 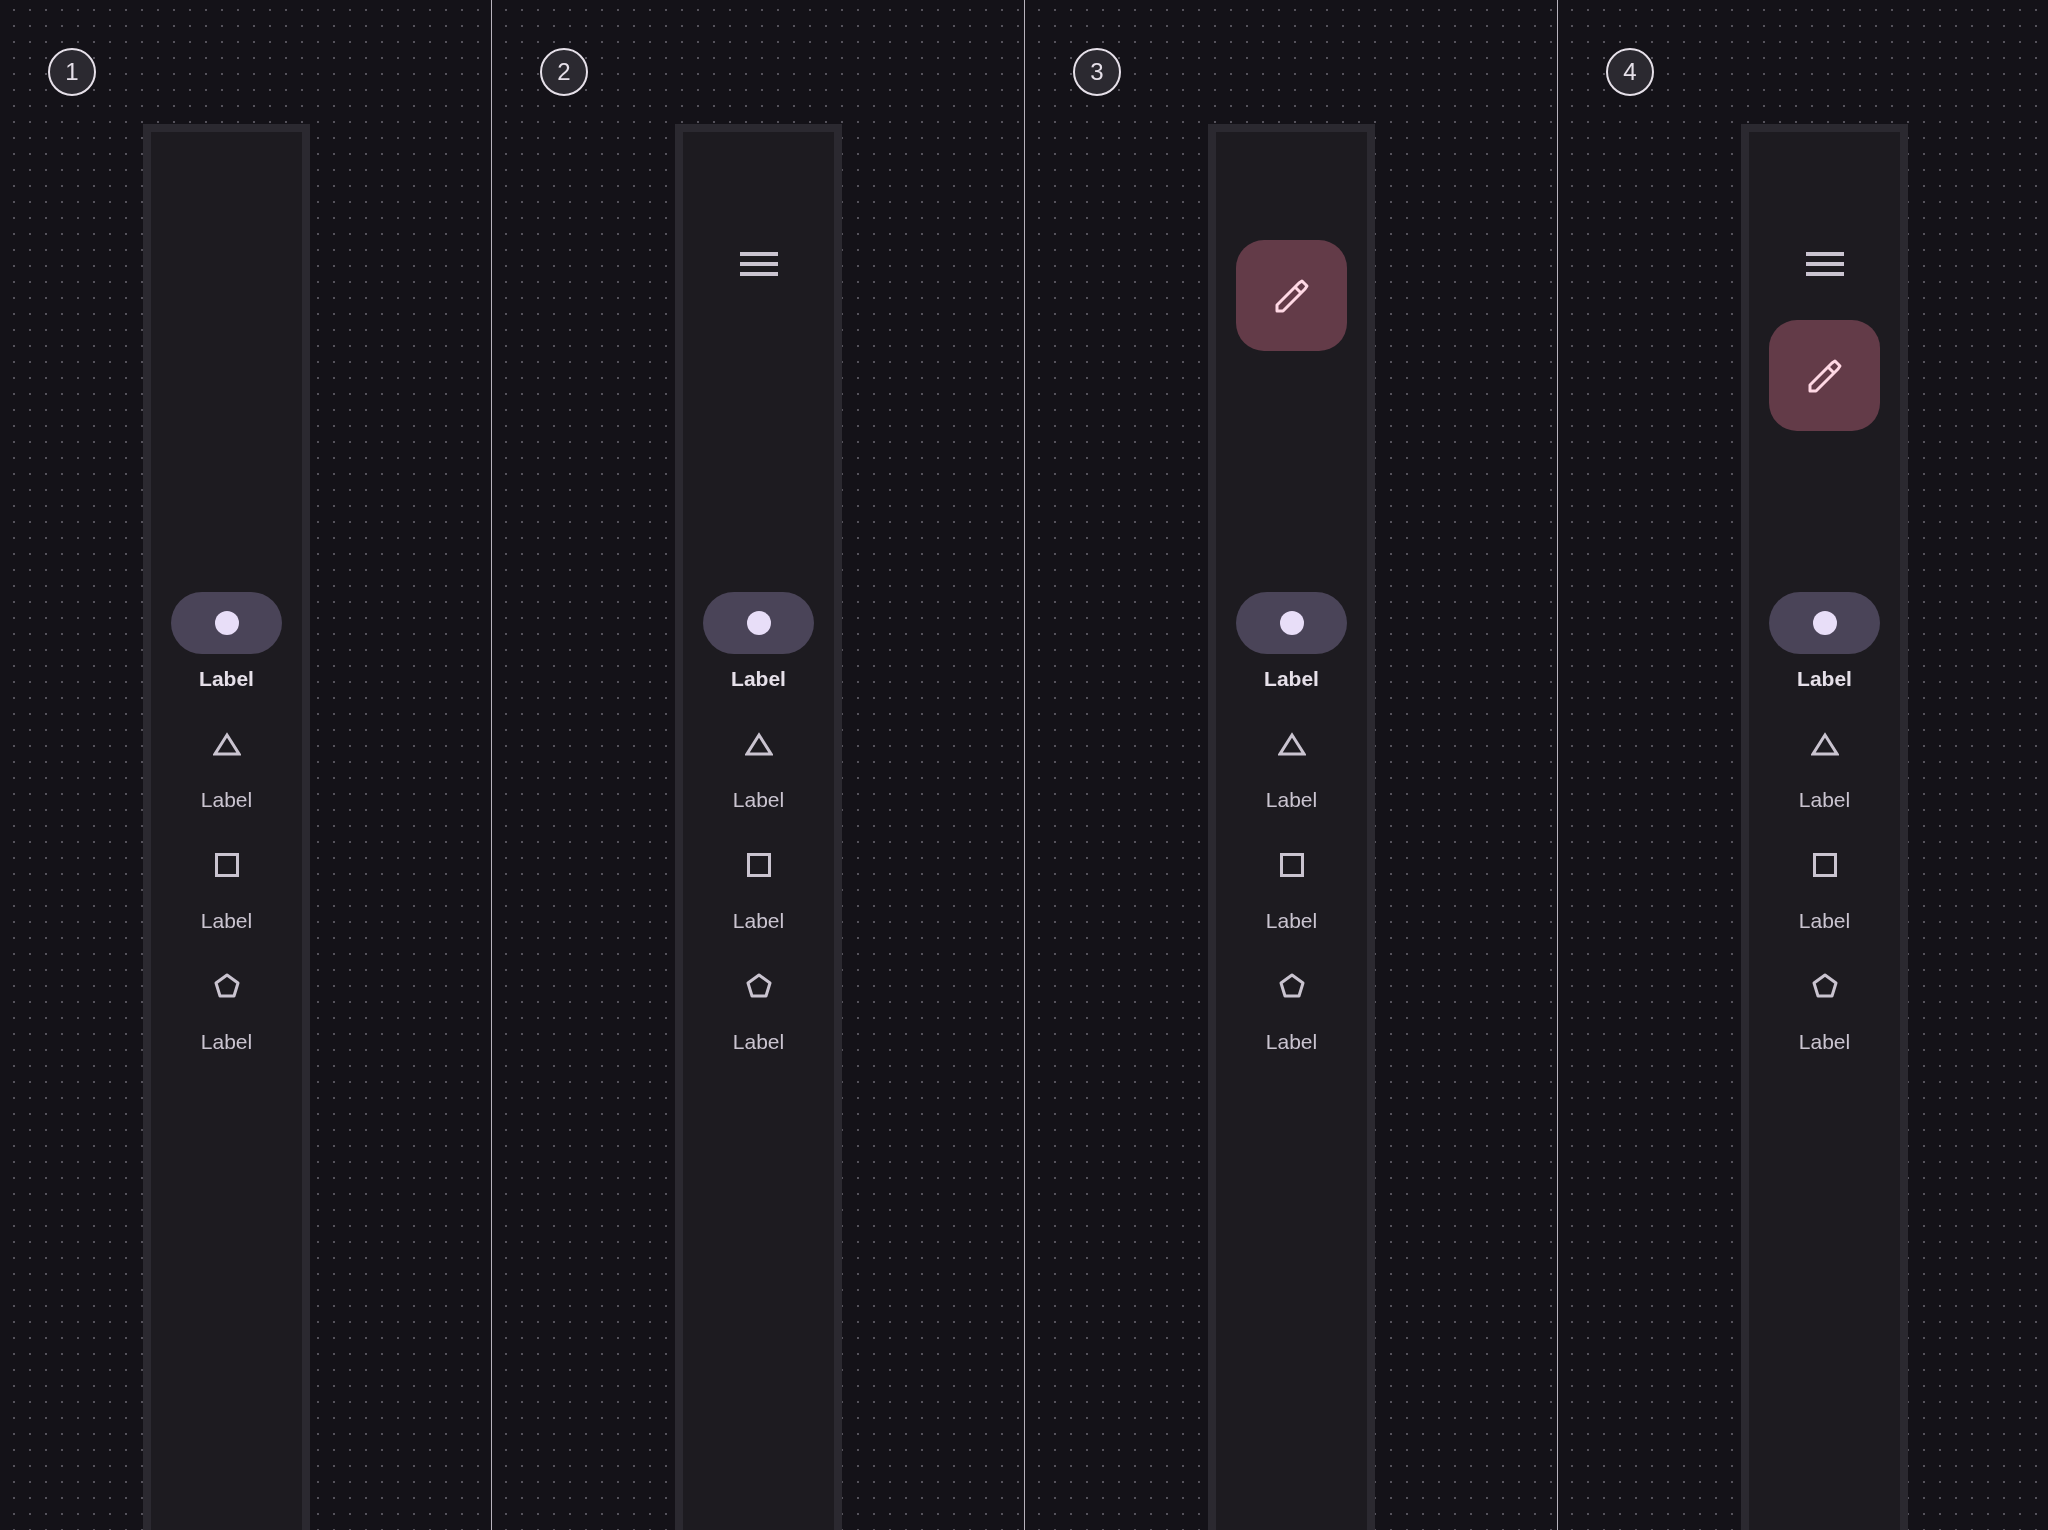 I want to click on step-number: 1, so click(x=72, y=72).